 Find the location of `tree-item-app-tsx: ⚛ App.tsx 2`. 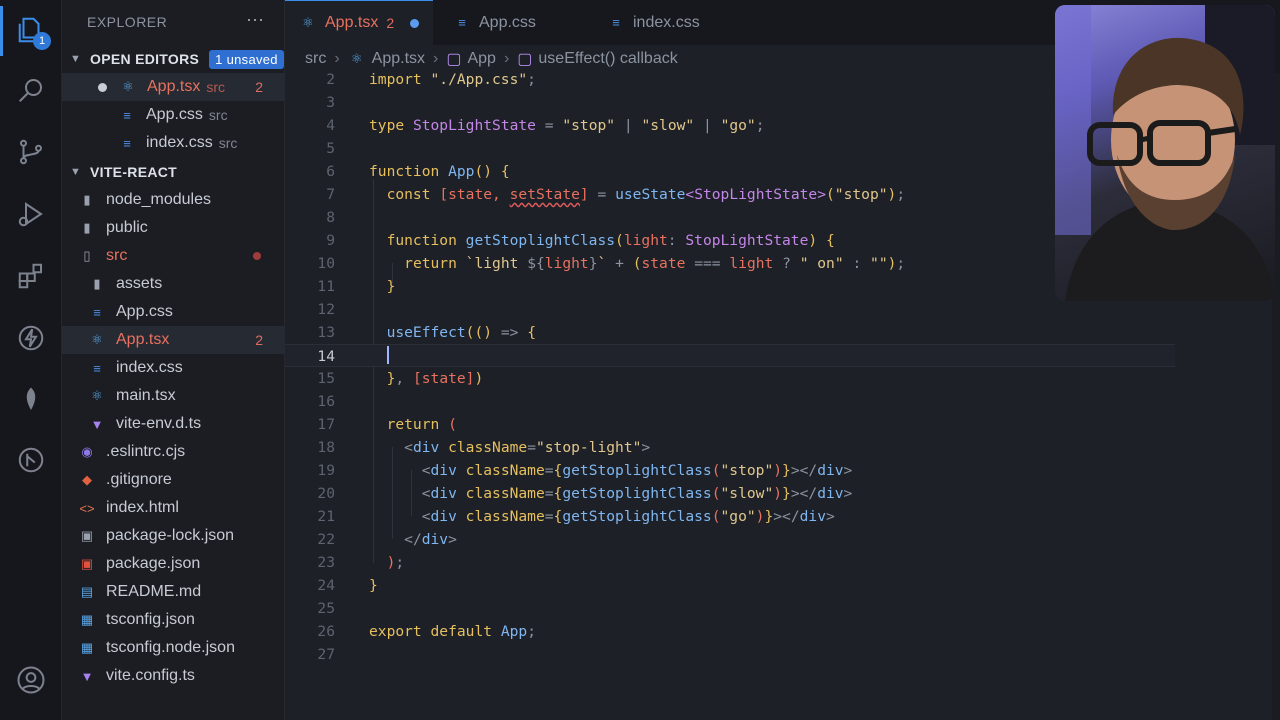

tree-item-app-tsx: ⚛ App.tsx 2 is located at coordinates (173, 340).